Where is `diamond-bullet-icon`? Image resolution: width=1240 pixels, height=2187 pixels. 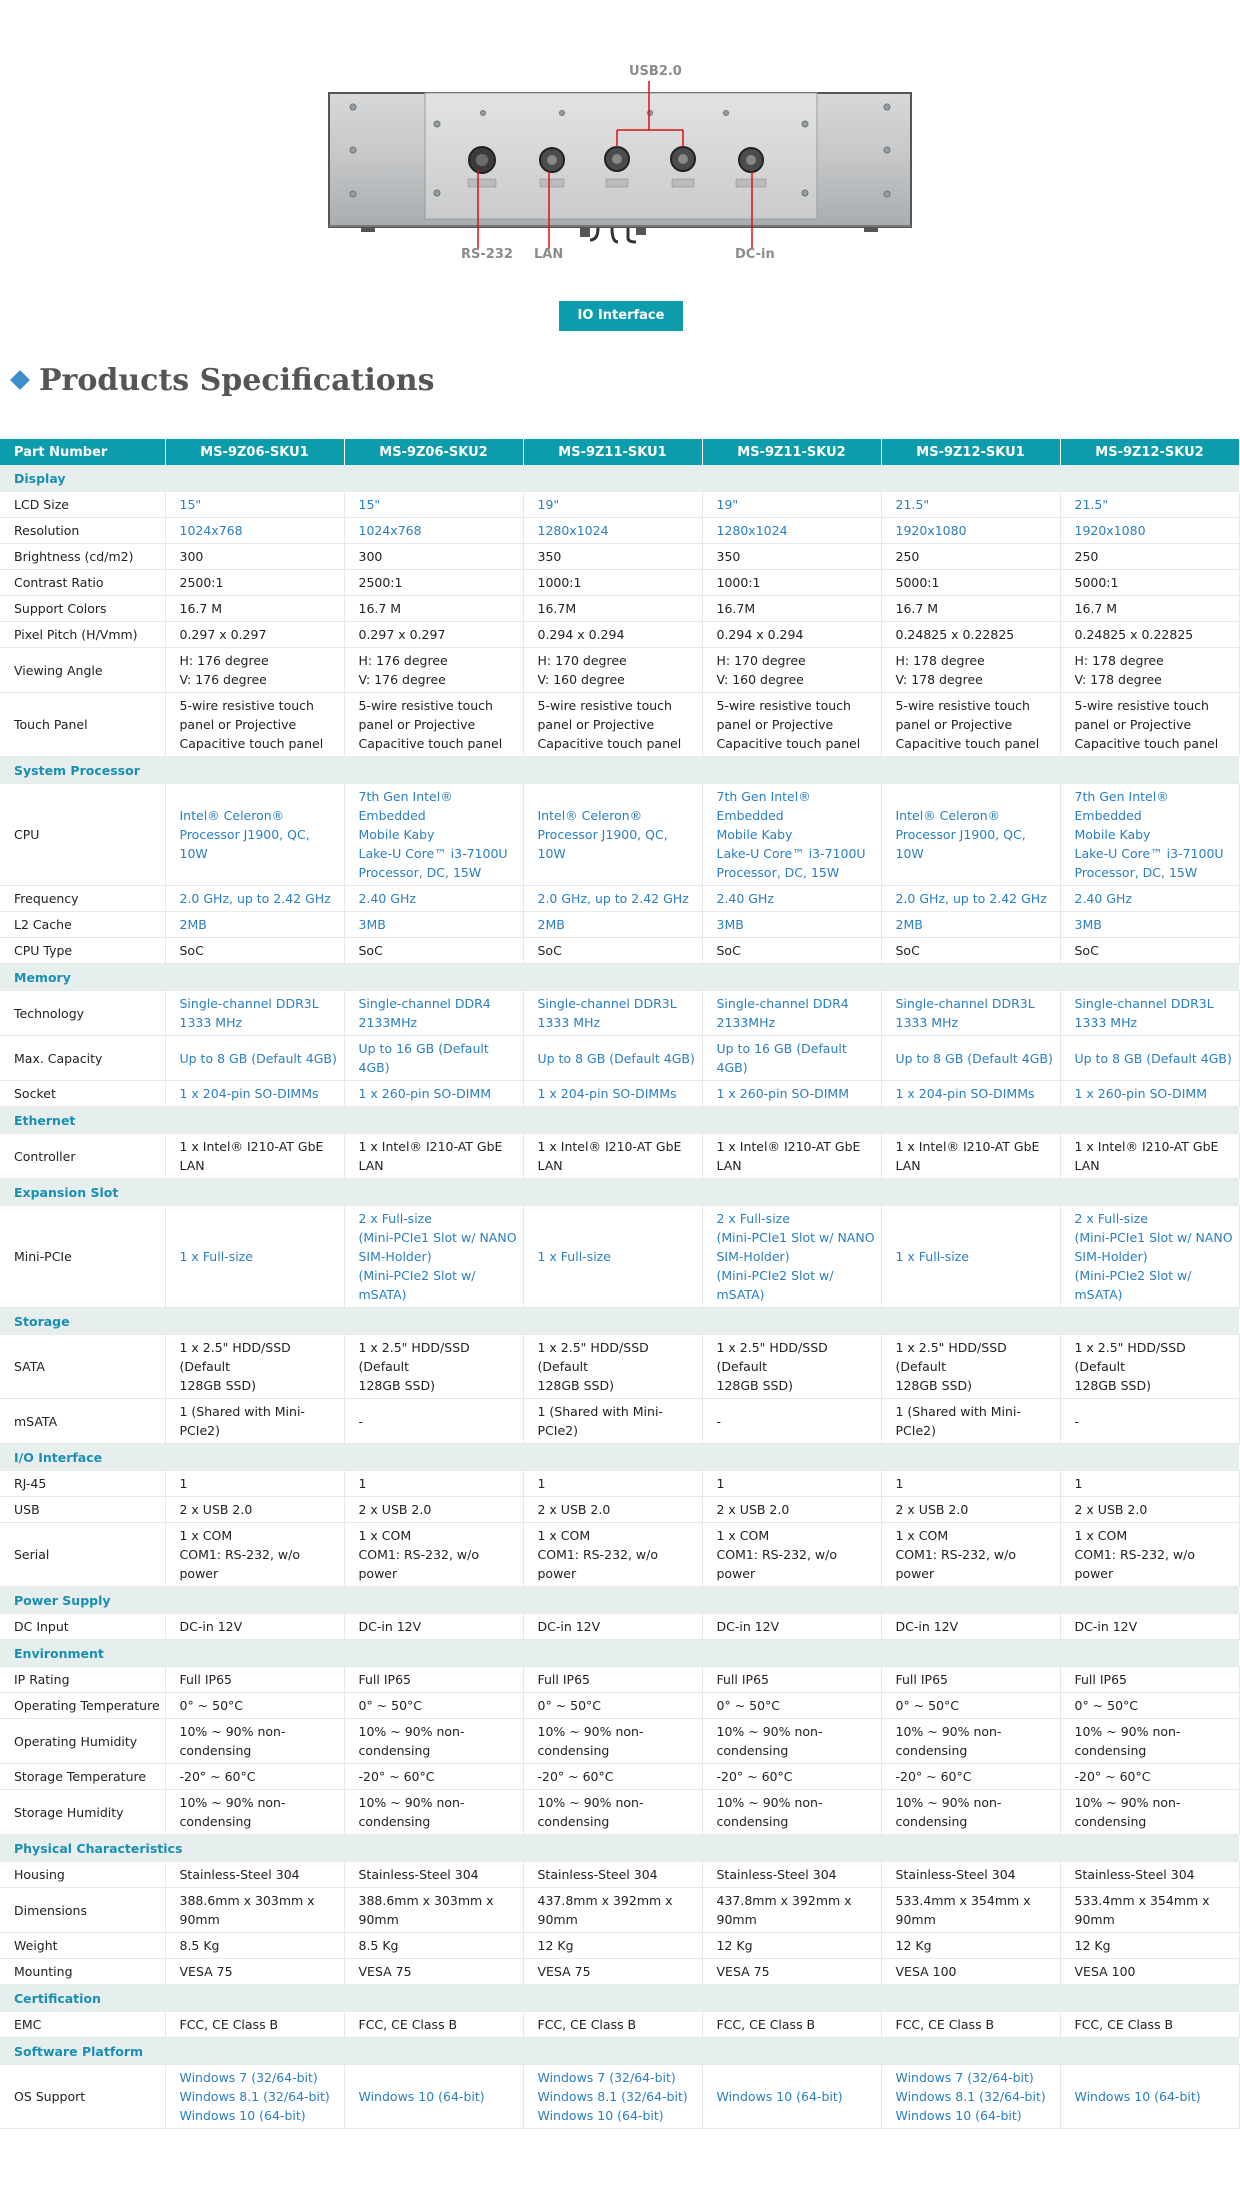 diamond-bullet-icon is located at coordinates (20, 380).